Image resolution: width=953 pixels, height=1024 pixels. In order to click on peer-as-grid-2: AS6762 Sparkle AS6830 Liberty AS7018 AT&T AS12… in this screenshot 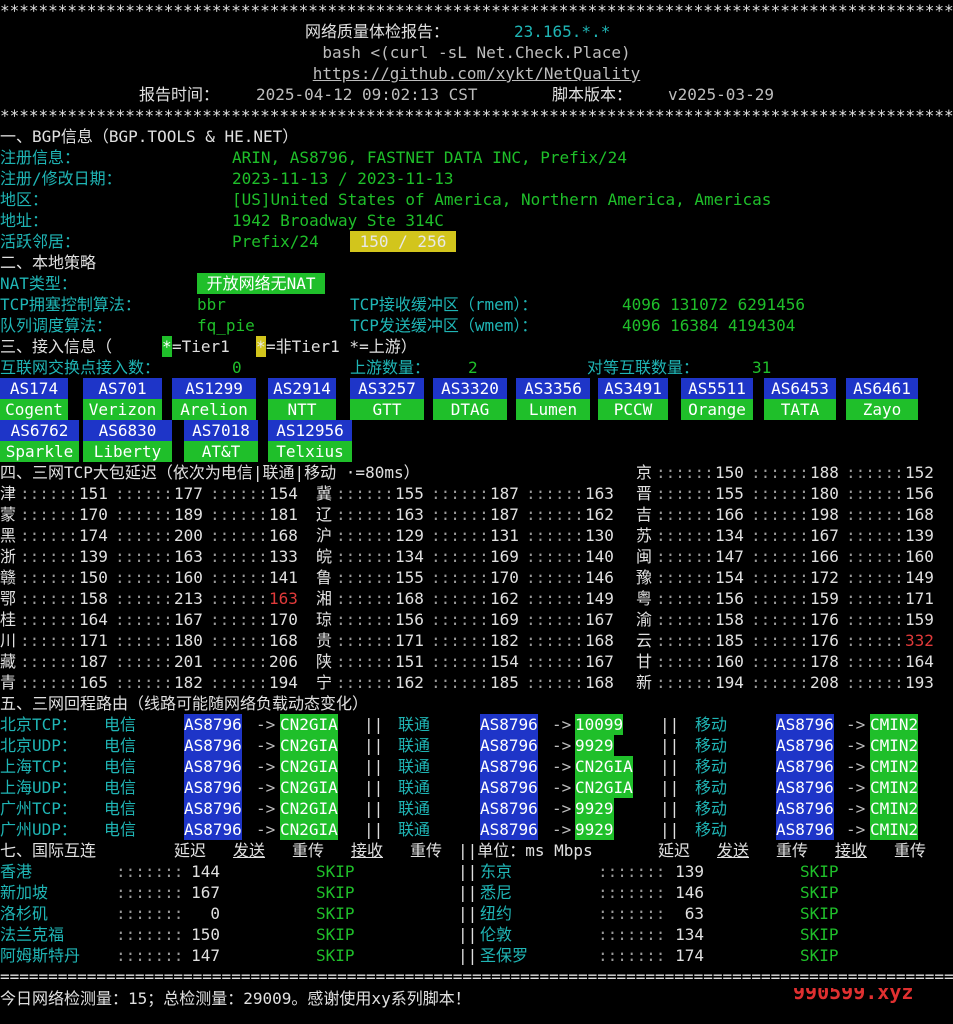, I will do `click(476, 441)`.